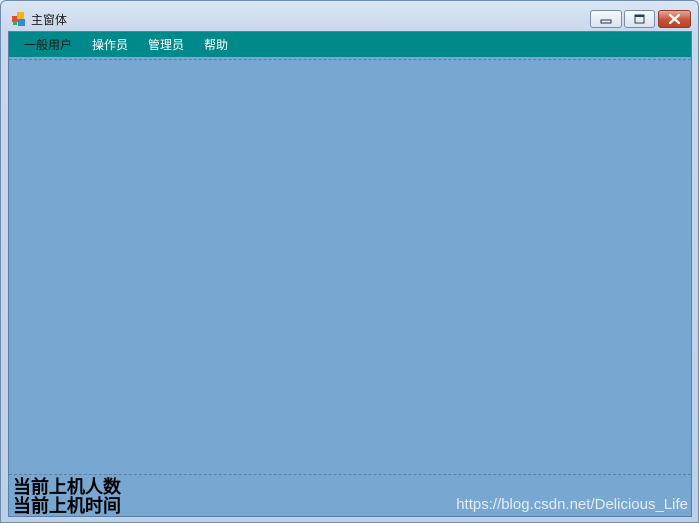  I want to click on maximize-button, so click(639, 19).